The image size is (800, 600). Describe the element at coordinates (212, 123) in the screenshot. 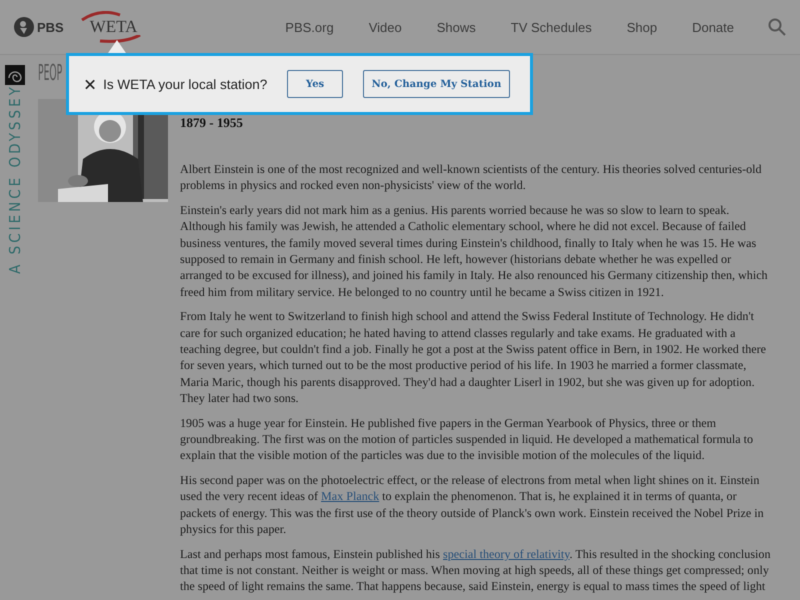

I see `life-dates: 1879 - 1955` at that location.